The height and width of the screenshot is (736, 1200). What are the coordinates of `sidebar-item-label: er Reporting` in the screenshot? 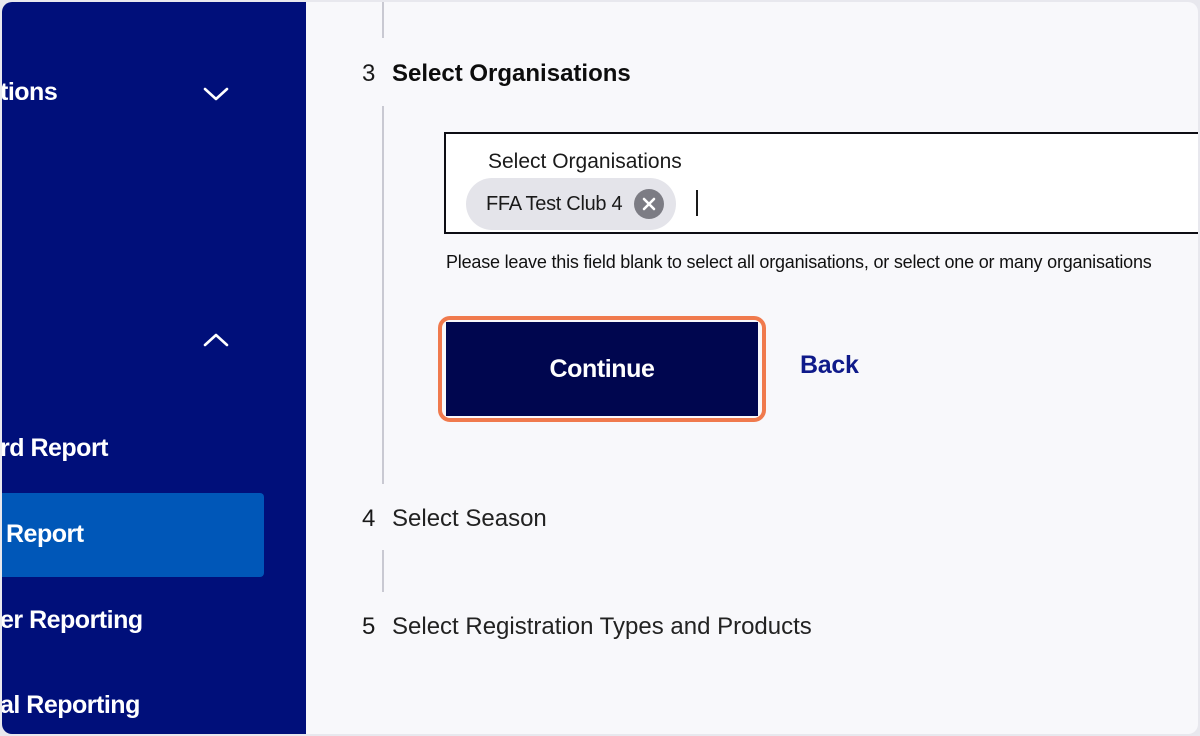 It's located at (72, 620).